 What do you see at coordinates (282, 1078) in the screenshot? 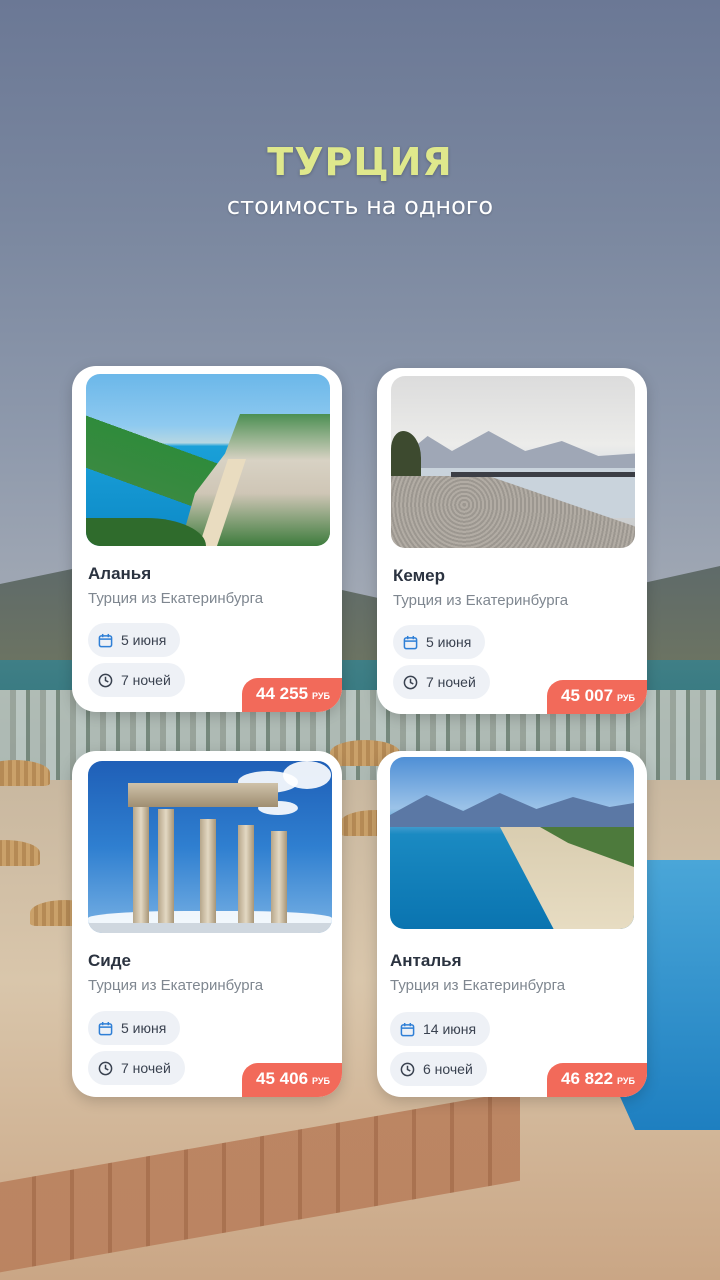
I see `price-amount: 45 406` at bounding box center [282, 1078].